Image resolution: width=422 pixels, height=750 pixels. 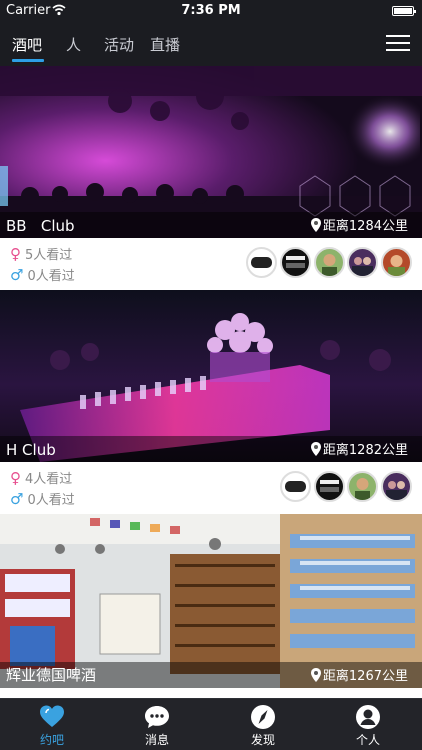 I want to click on heart-icon, so click(x=52, y=716).